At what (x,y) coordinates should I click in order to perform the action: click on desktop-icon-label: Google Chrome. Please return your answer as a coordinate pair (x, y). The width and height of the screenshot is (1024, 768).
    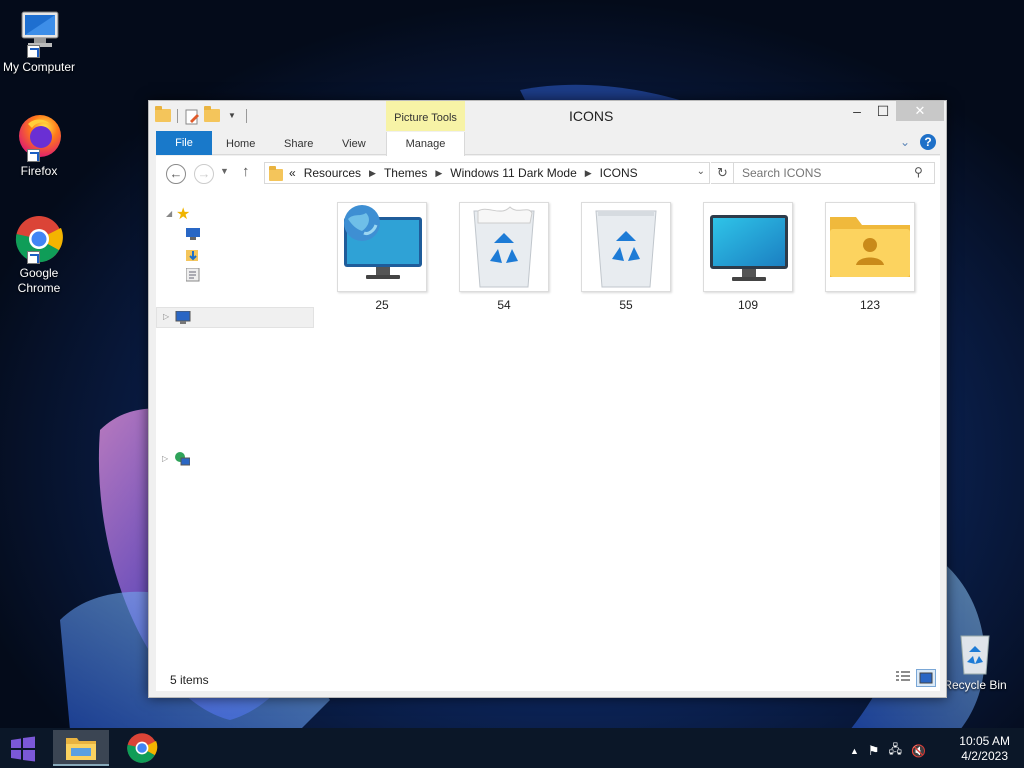
    Looking at the image, I should click on (39, 280).